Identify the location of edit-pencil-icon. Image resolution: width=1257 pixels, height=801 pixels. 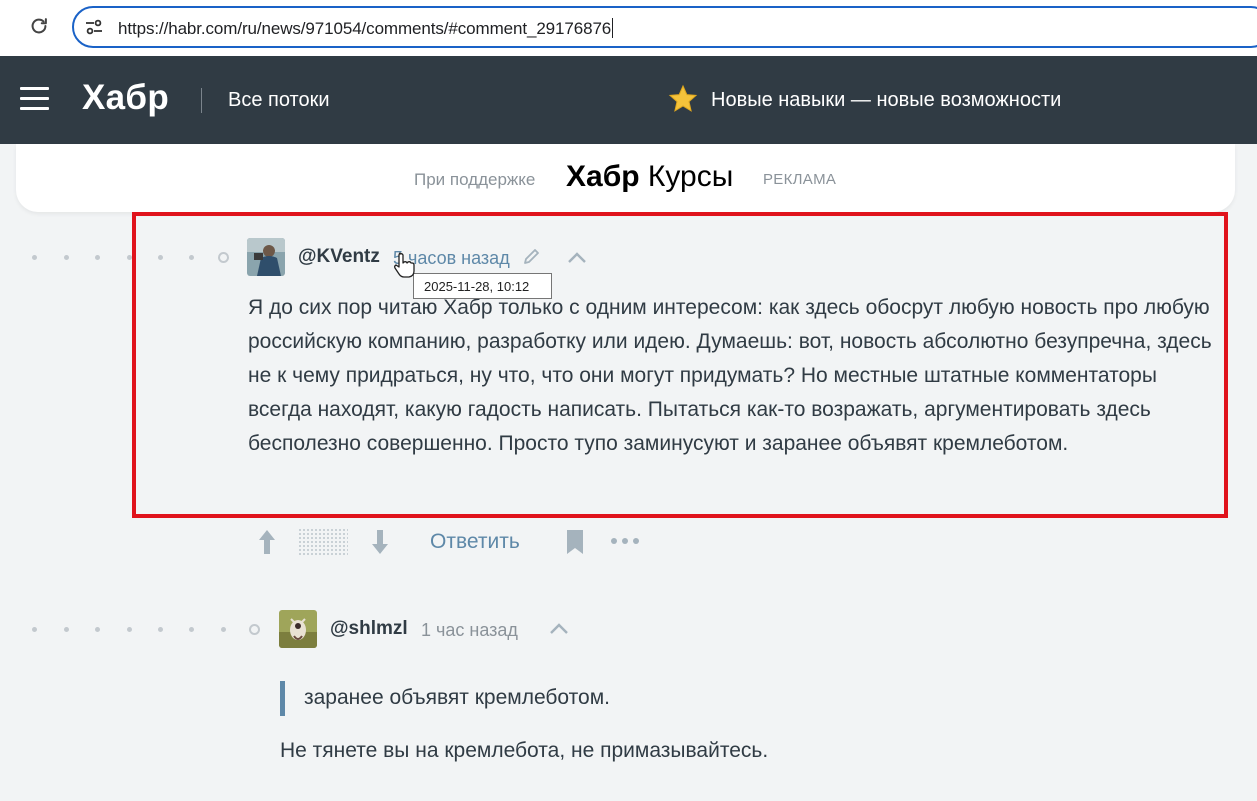
(531, 256).